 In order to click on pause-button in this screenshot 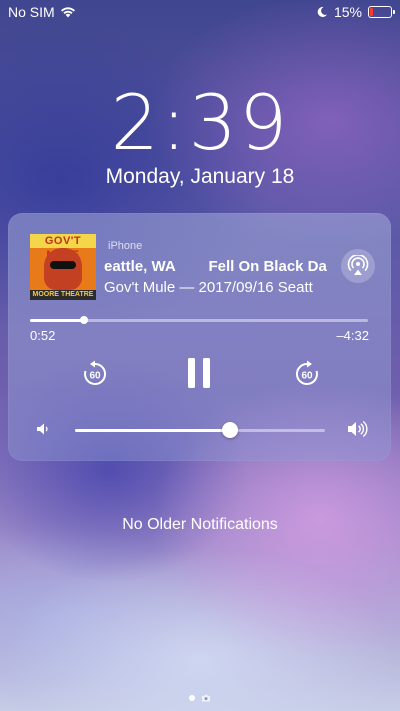, I will do `click(199, 373)`.